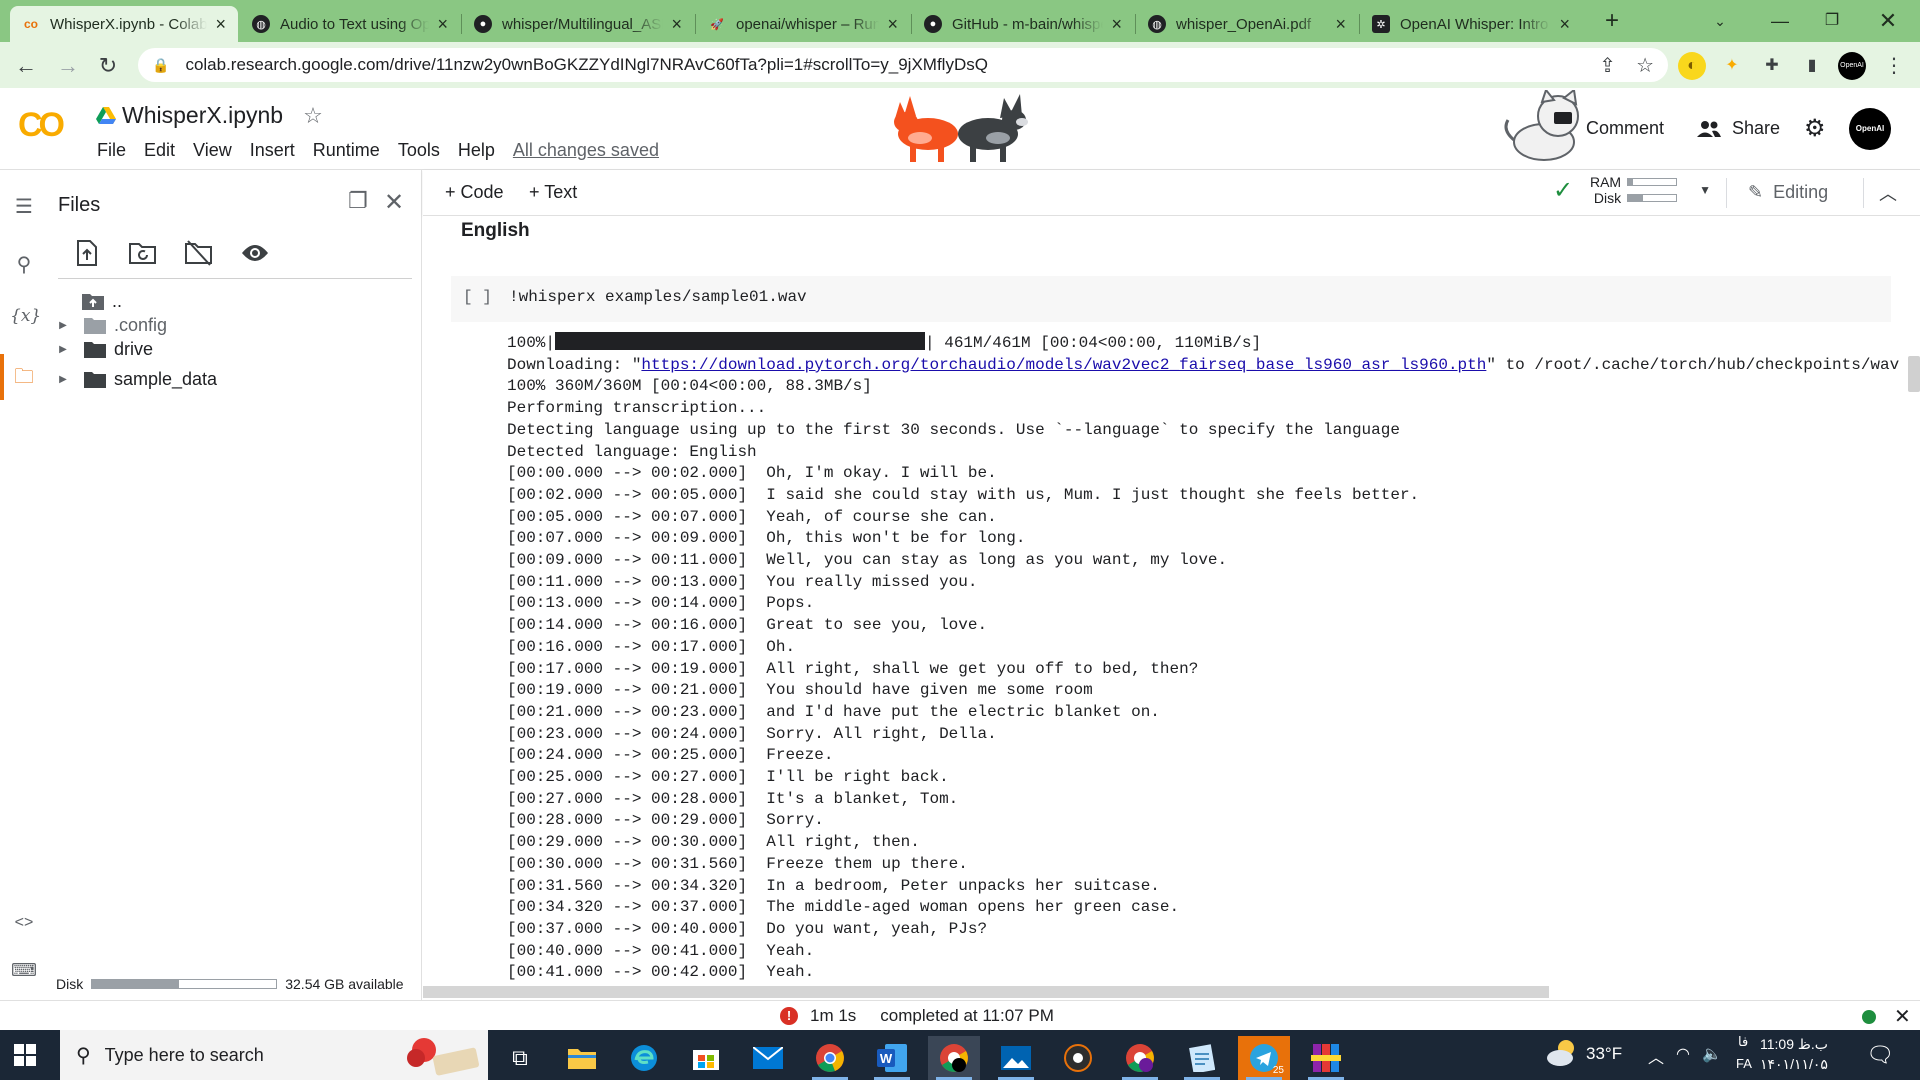 The width and height of the screenshot is (1920, 1080). What do you see at coordinates (68, 66) in the screenshot?
I see `forward-icon: →` at bounding box center [68, 66].